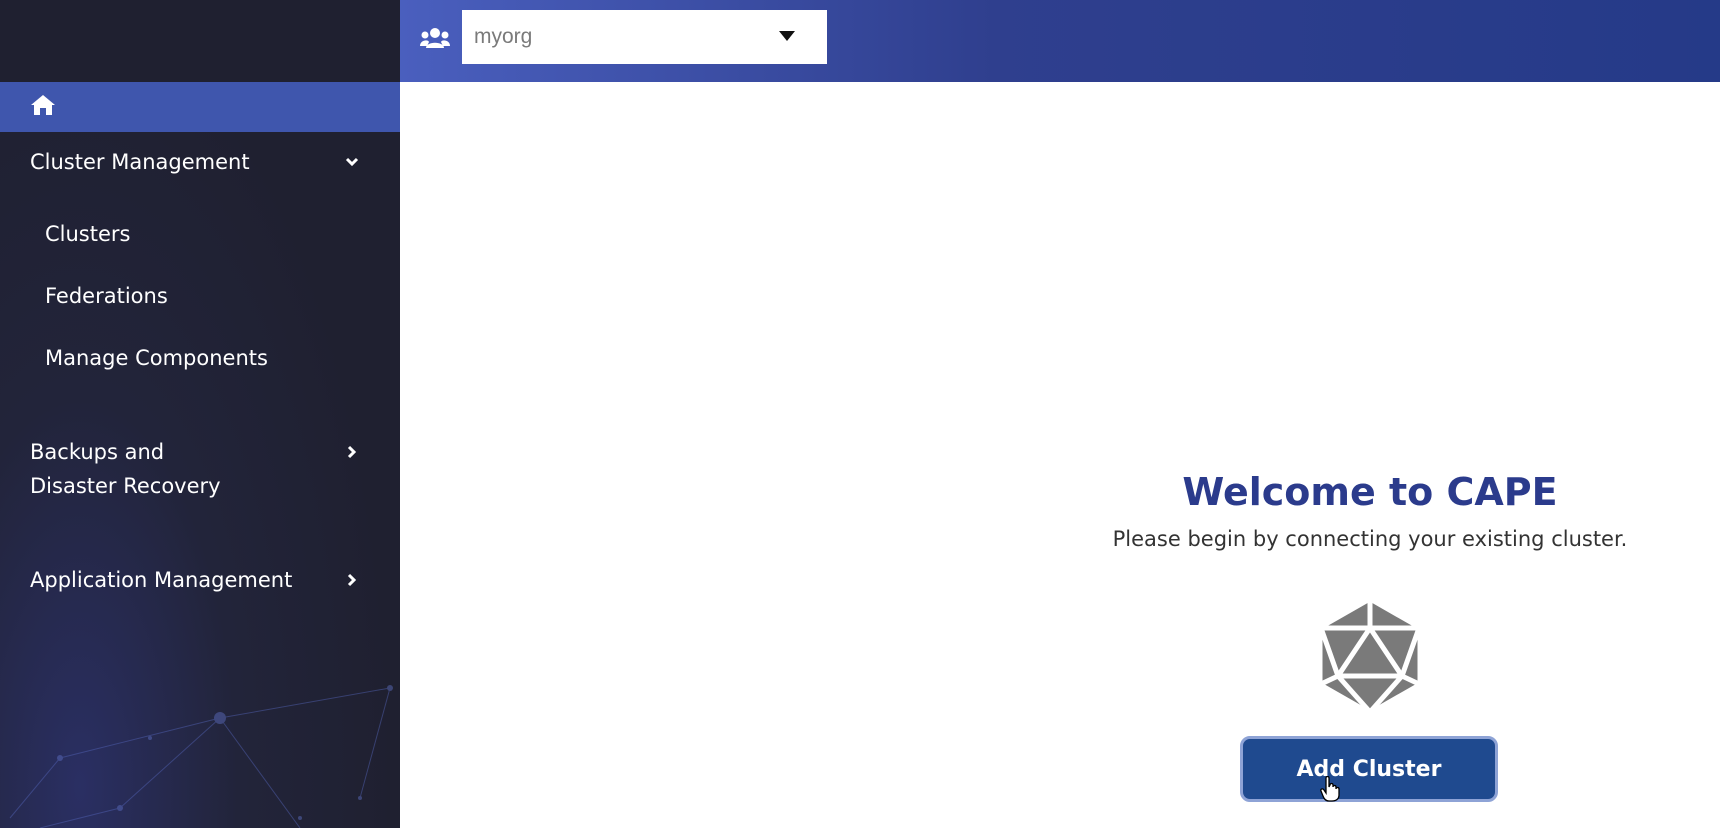 The image size is (1720, 828). I want to click on chevron-down-icon, so click(352, 162).